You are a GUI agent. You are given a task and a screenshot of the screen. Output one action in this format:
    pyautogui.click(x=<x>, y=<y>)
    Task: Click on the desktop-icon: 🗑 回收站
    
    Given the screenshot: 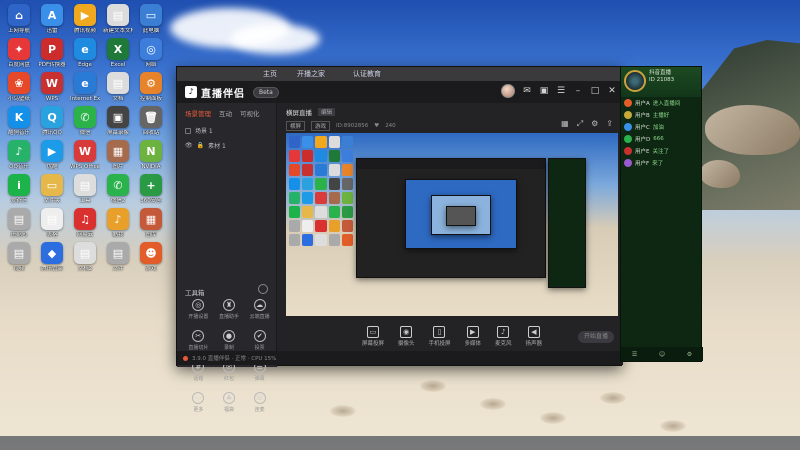 What is the action you would take?
    pyautogui.click(x=151, y=121)
    